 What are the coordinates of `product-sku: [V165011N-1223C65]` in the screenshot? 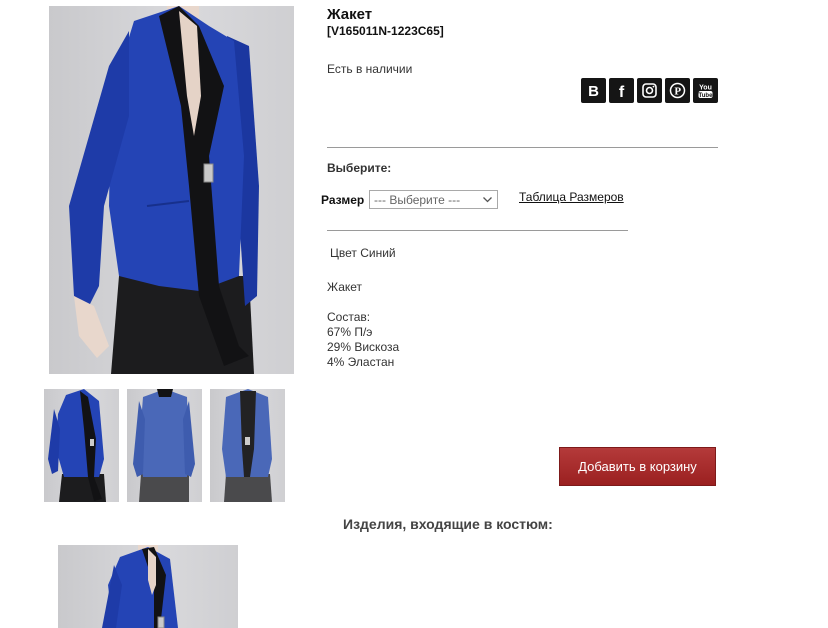 It's located at (385, 31).